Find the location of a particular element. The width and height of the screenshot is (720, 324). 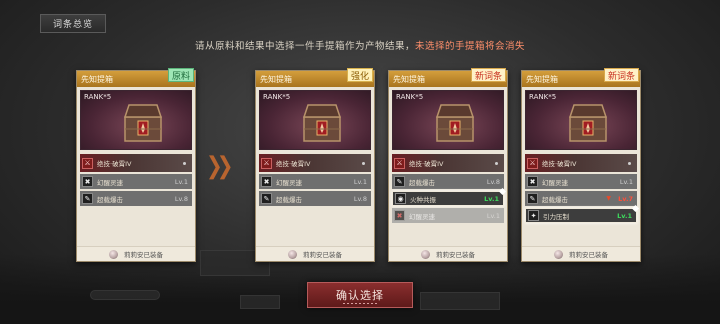

decrease-arrow-icon: ▼ is located at coordinates (608, 198).